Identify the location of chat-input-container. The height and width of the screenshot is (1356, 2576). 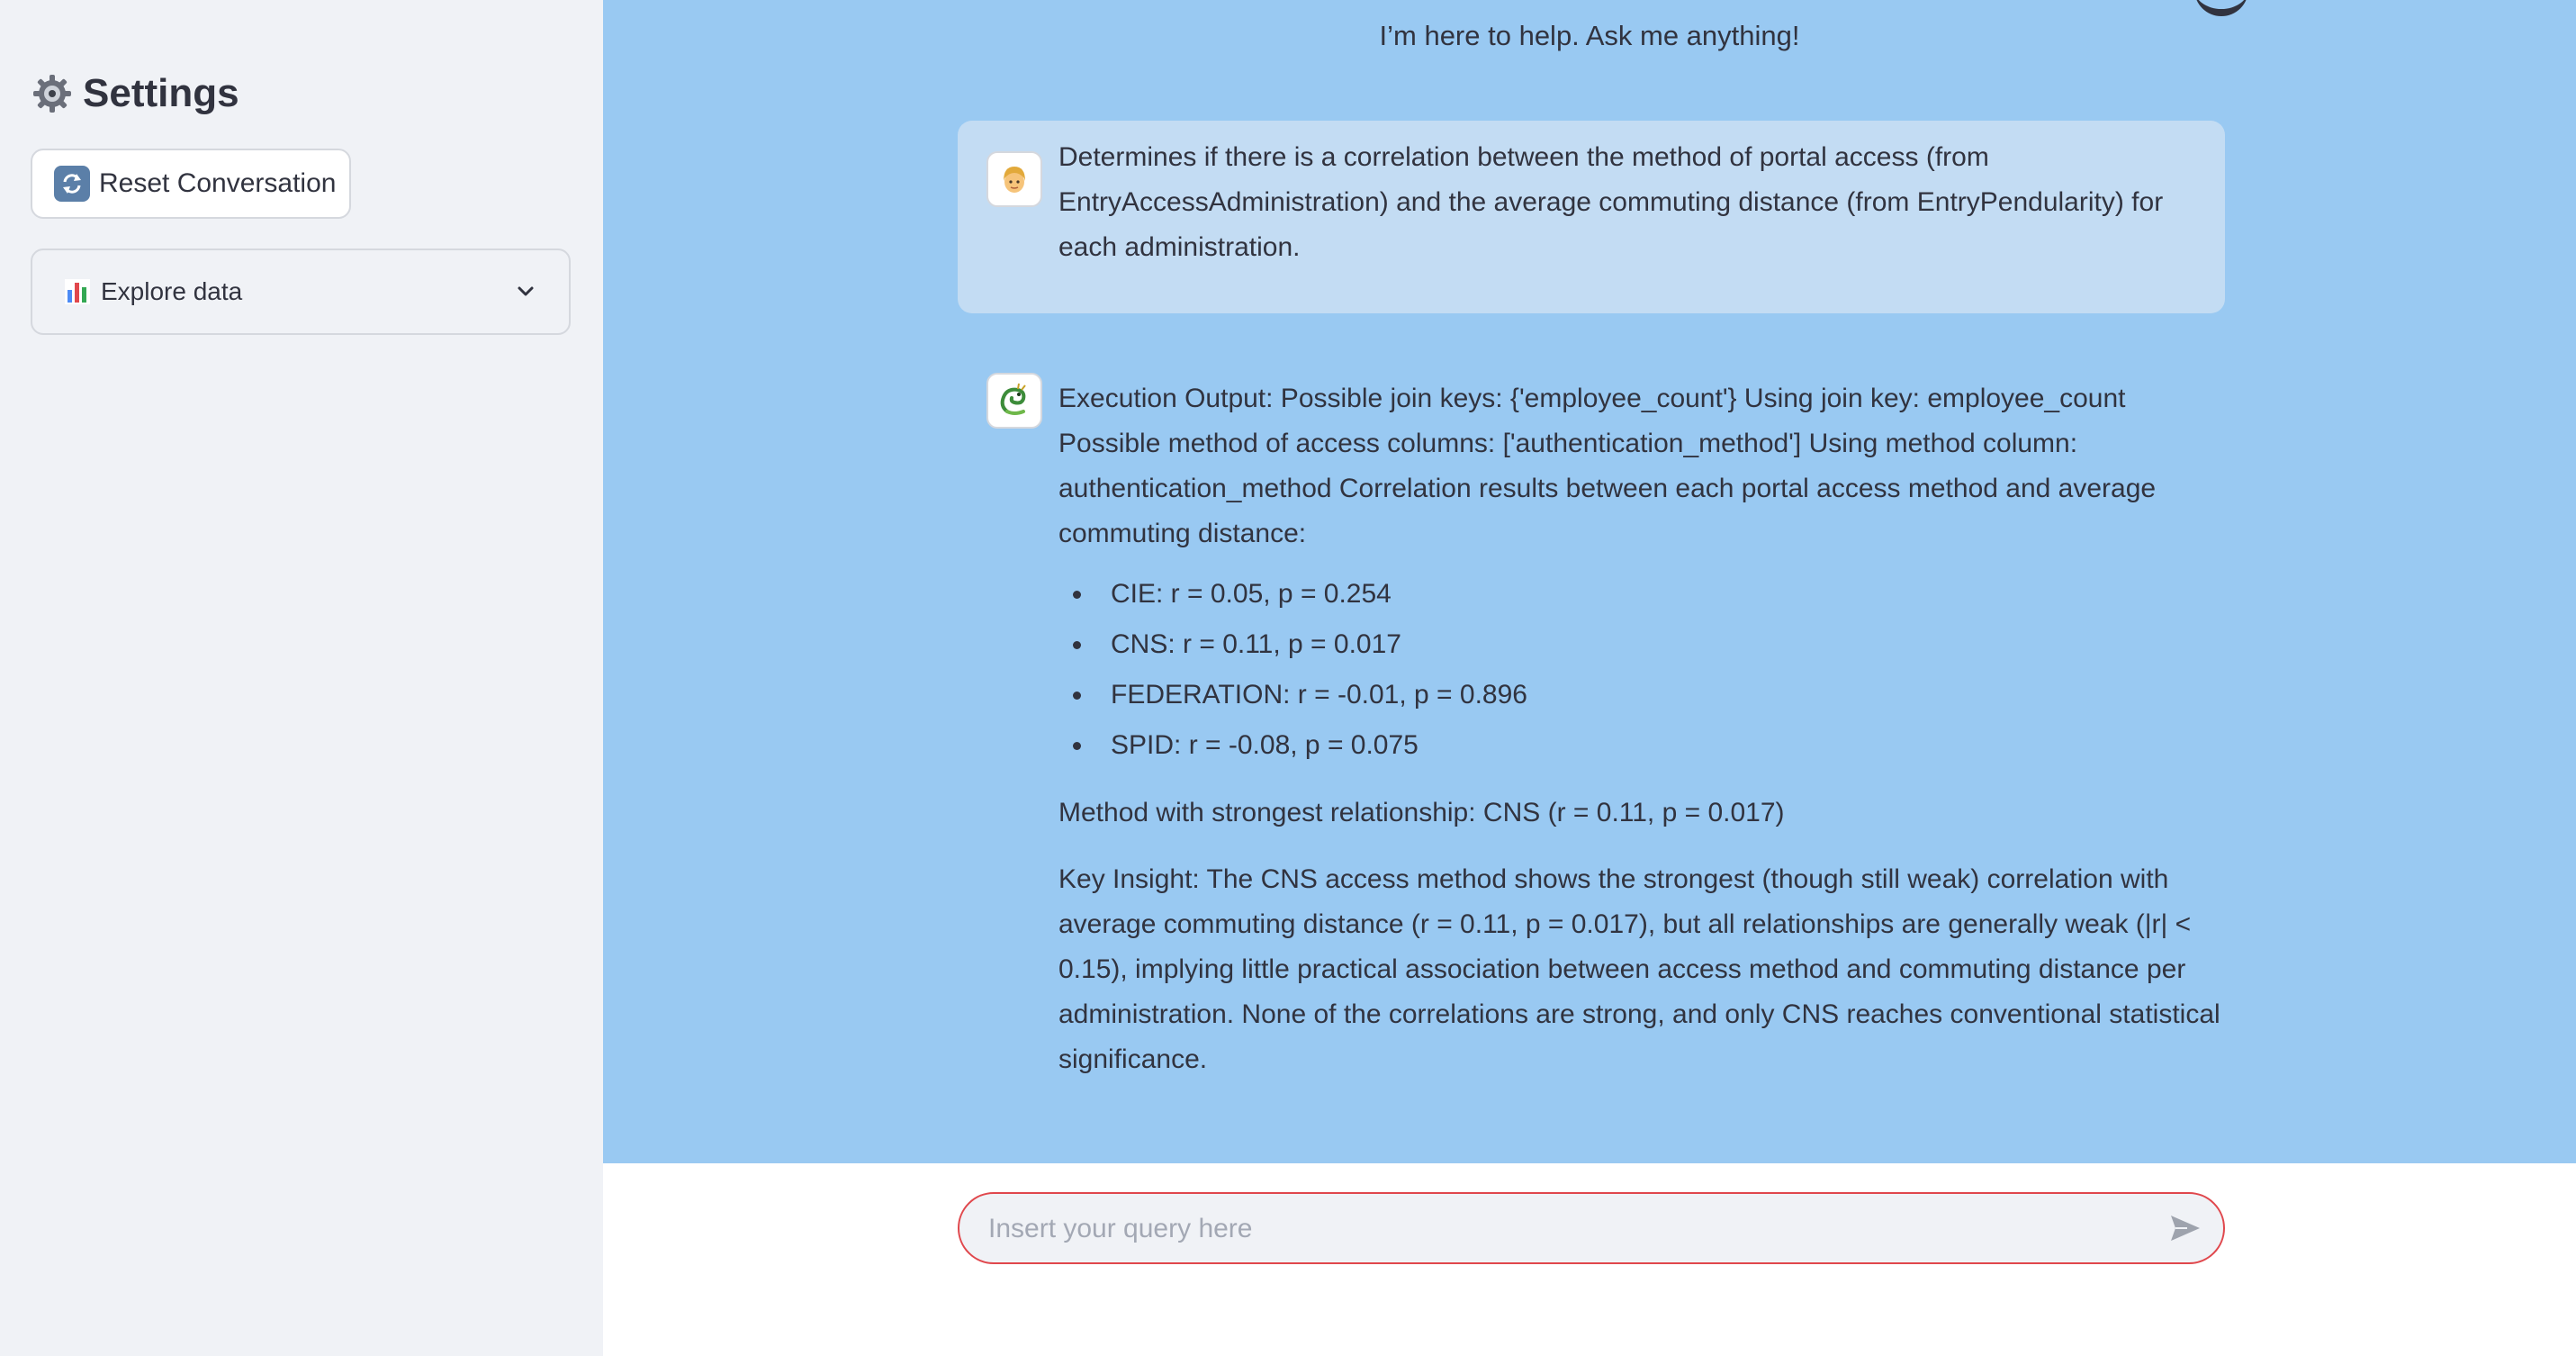
(1591, 1228).